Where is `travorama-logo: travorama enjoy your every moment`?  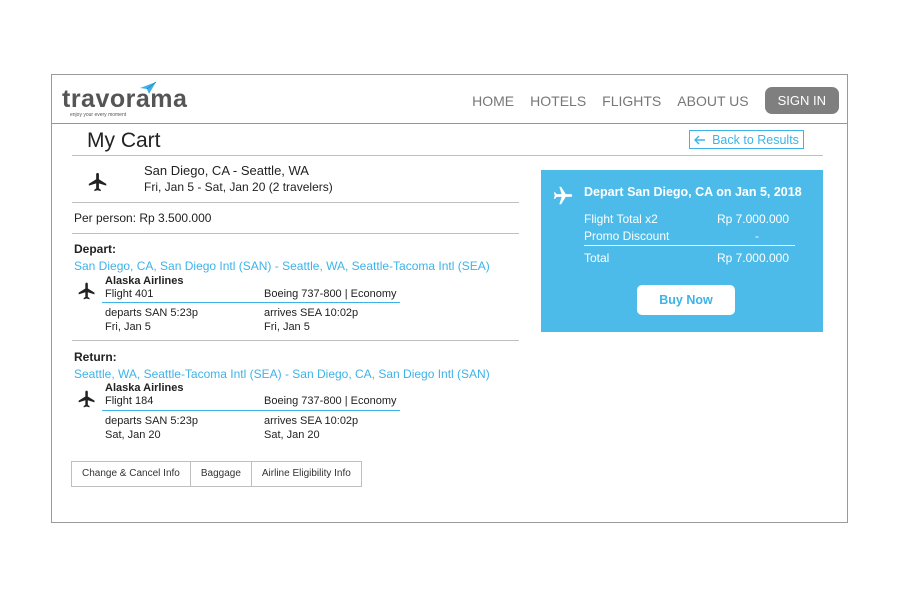
travorama-logo: travorama enjoy your every moment is located at coordinates (127, 100).